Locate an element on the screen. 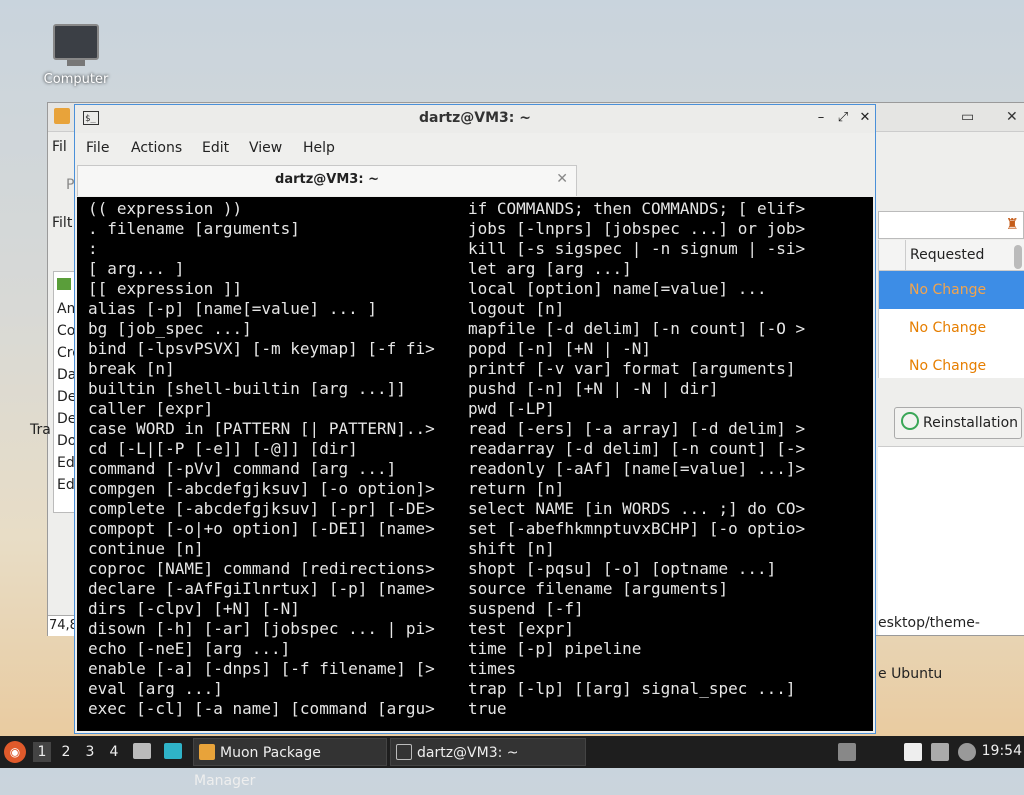  tra-fragment: Tra is located at coordinates (40, 430).